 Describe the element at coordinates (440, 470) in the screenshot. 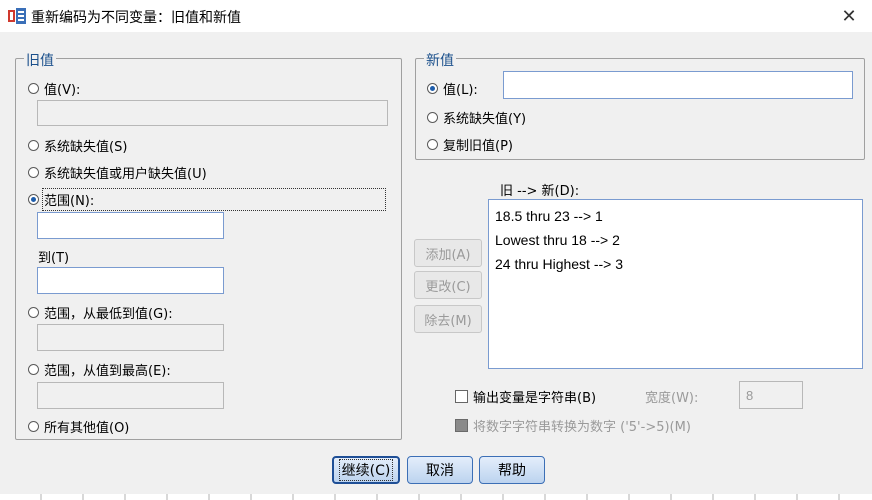

I see `cancel-button: 取消` at that location.